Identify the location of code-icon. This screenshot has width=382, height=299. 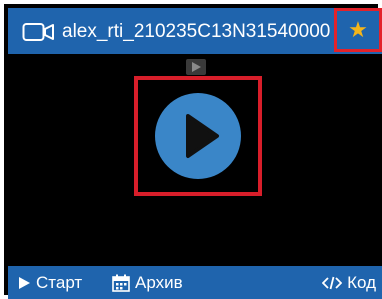
(332, 282).